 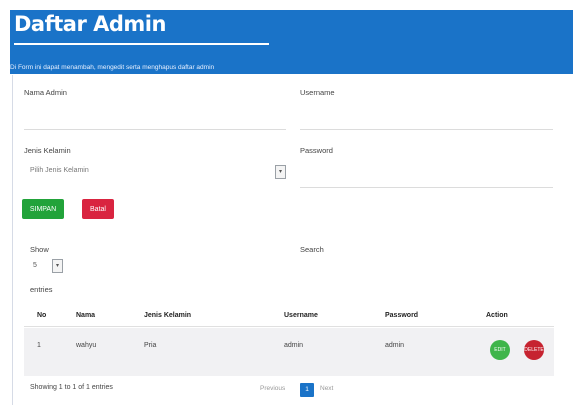 What do you see at coordinates (426, 187) in the screenshot?
I see `password-input` at bounding box center [426, 187].